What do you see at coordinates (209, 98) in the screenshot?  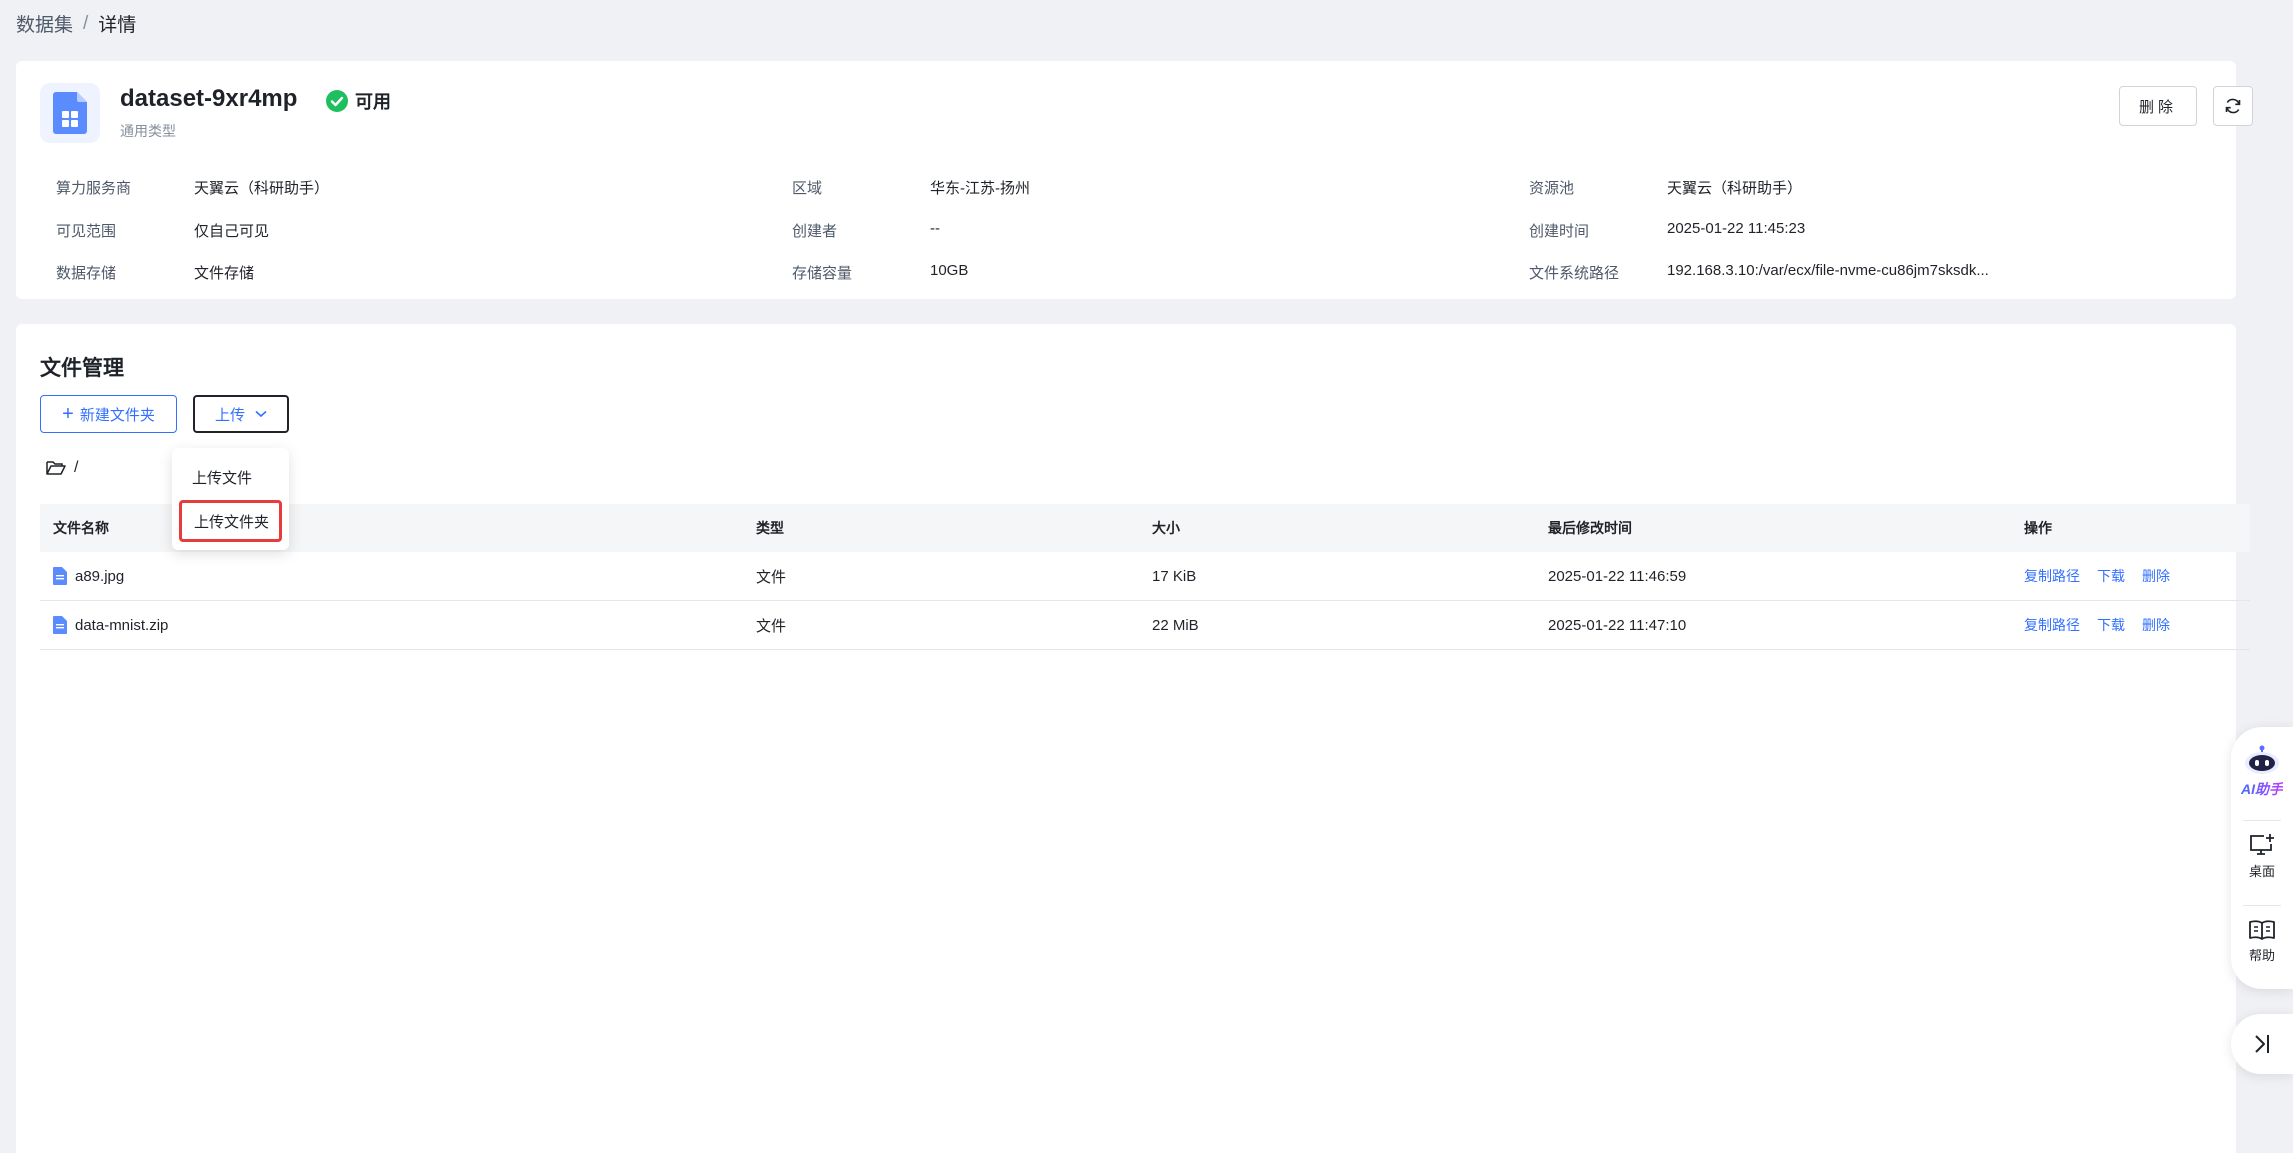 I see `dataset-name: dataset-9xr4mp` at bounding box center [209, 98].